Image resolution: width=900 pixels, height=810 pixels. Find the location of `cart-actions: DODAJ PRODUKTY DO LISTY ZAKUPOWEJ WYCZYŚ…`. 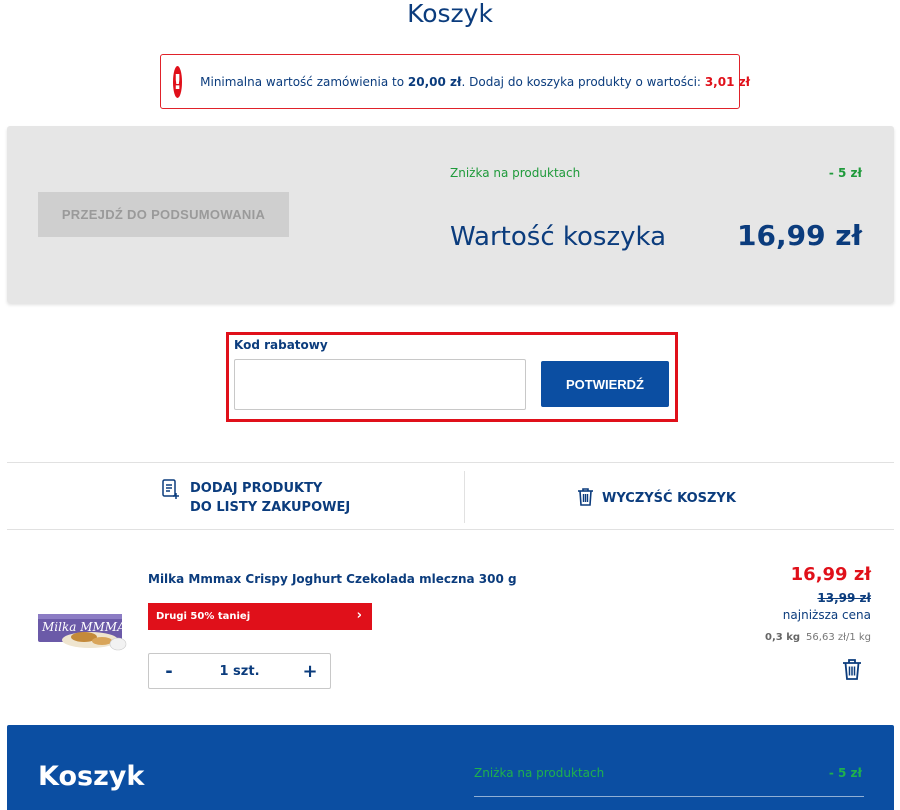

cart-actions: DODAJ PRODUKTY DO LISTY ZAKUPOWEJ WYCZYŚ… is located at coordinates (450, 496).